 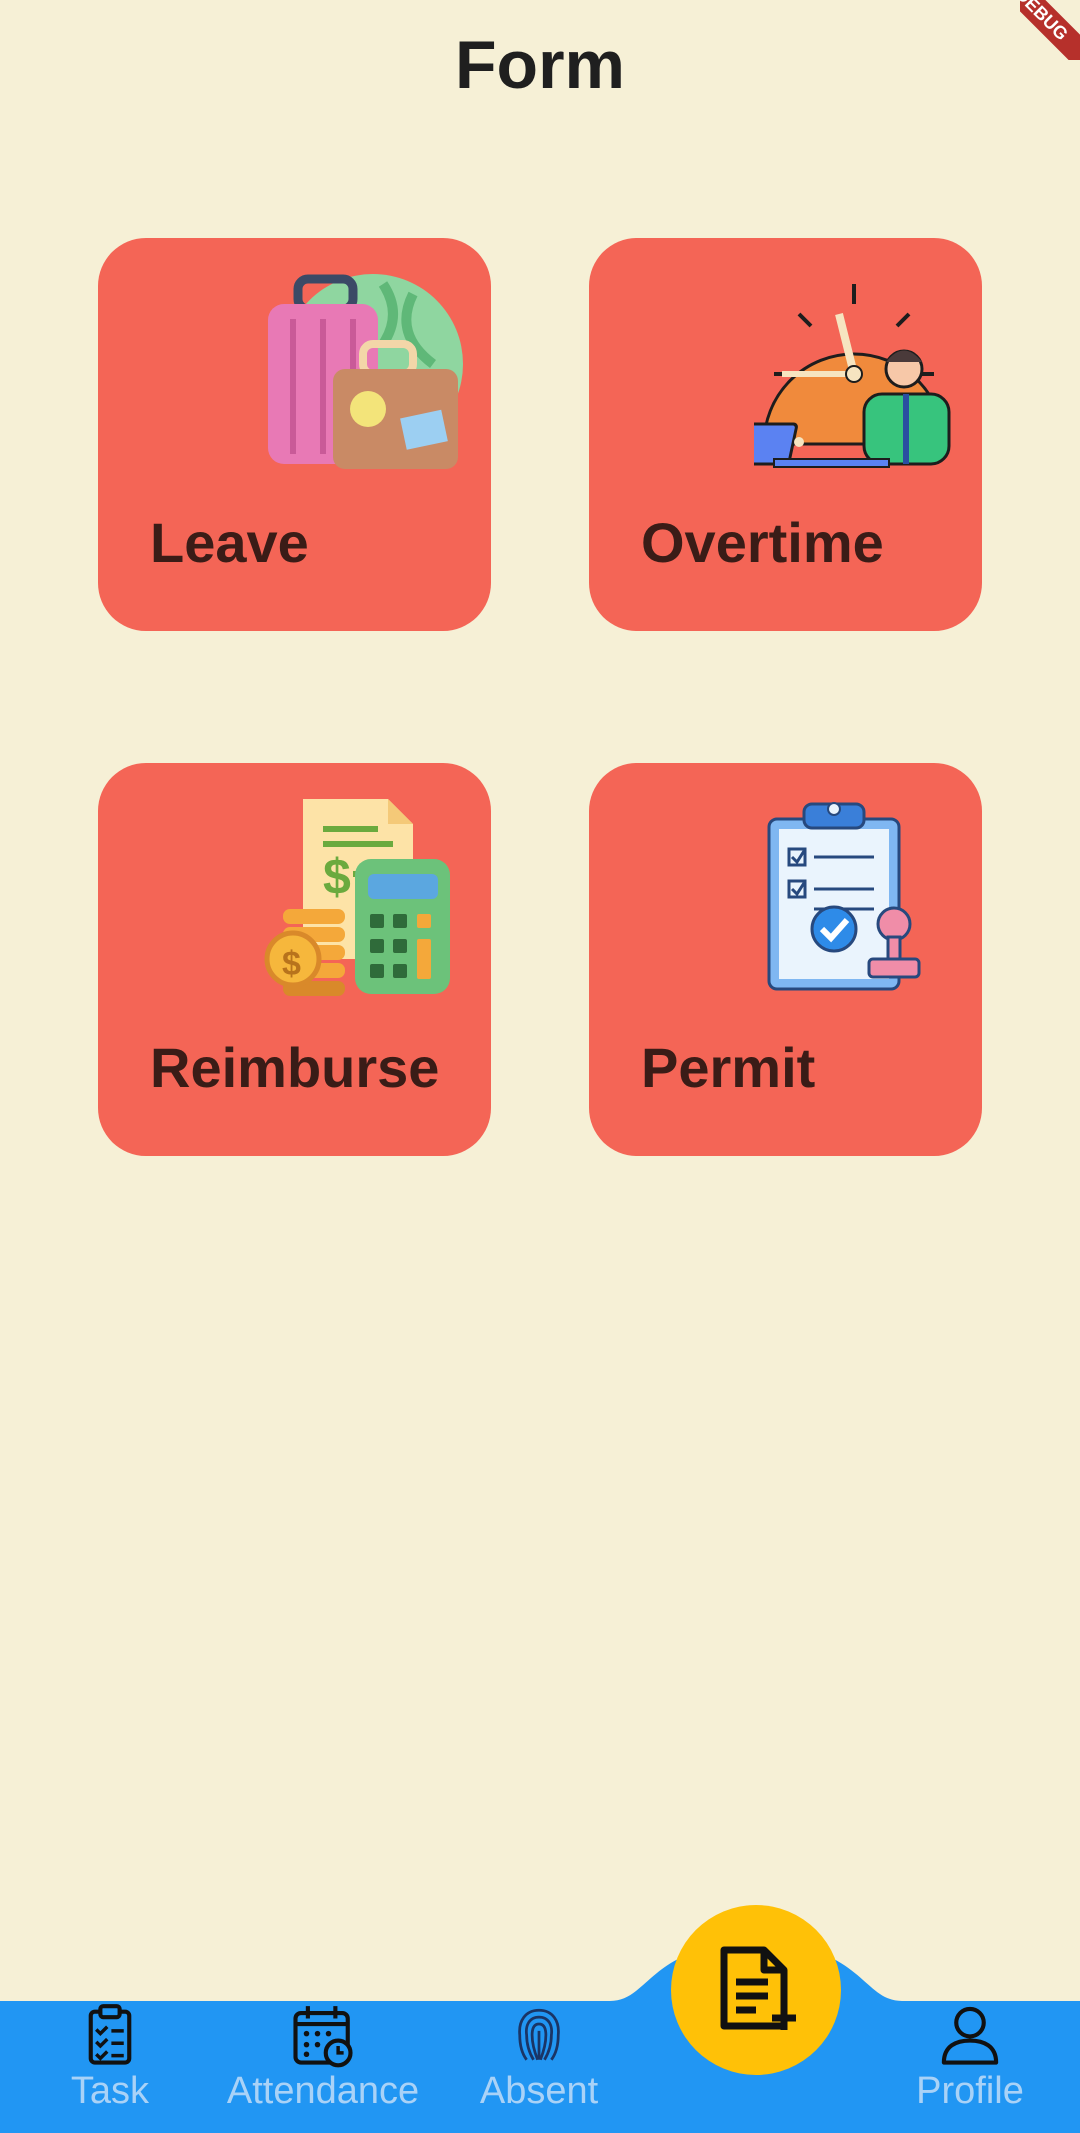 What do you see at coordinates (323, 2037) in the screenshot?
I see `calendar-clock-icon` at bounding box center [323, 2037].